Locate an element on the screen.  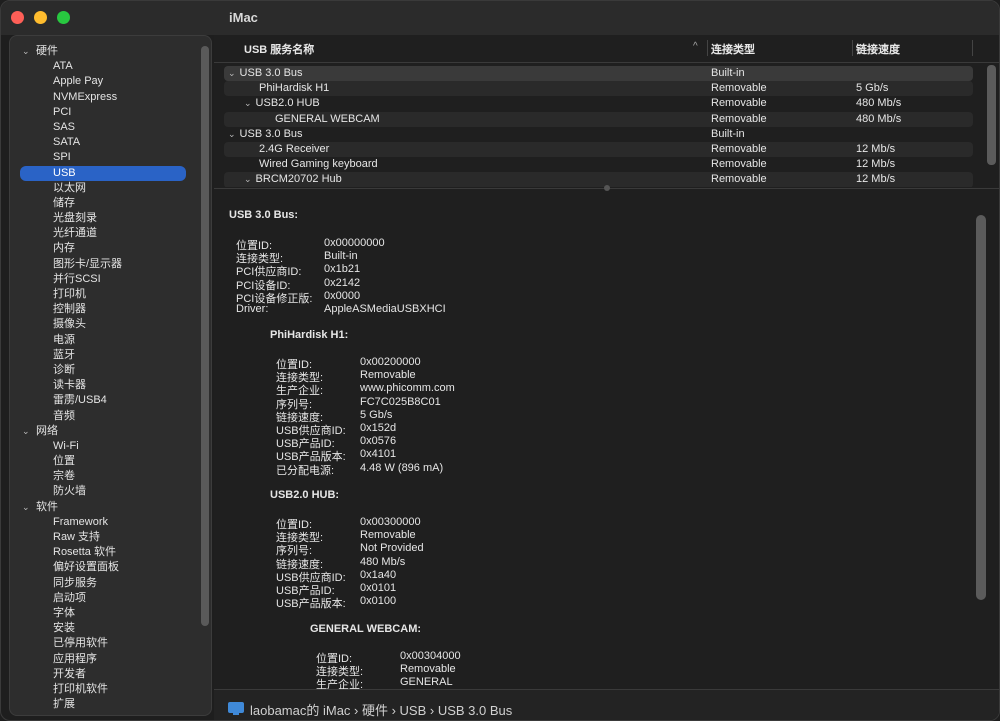
sidebar-item: 安装 is located at coordinates (105, 628).